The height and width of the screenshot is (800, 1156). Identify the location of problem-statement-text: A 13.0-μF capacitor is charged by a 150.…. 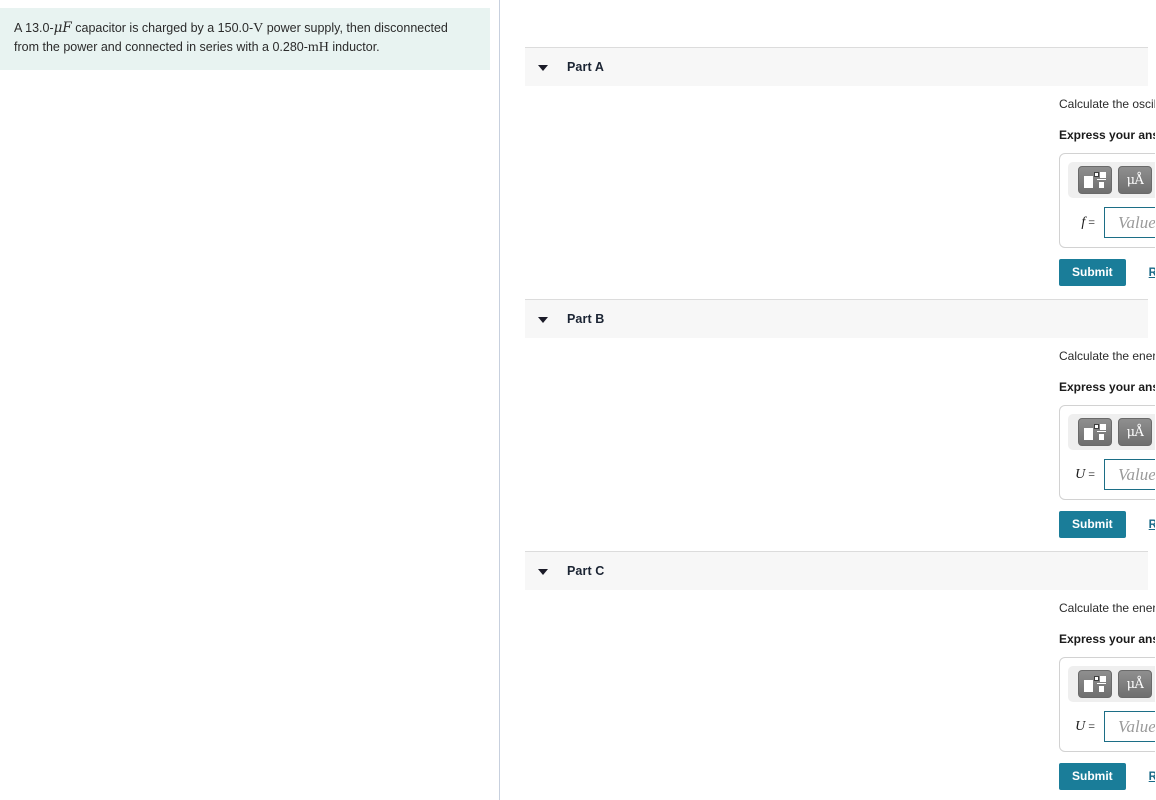
(231, 37).